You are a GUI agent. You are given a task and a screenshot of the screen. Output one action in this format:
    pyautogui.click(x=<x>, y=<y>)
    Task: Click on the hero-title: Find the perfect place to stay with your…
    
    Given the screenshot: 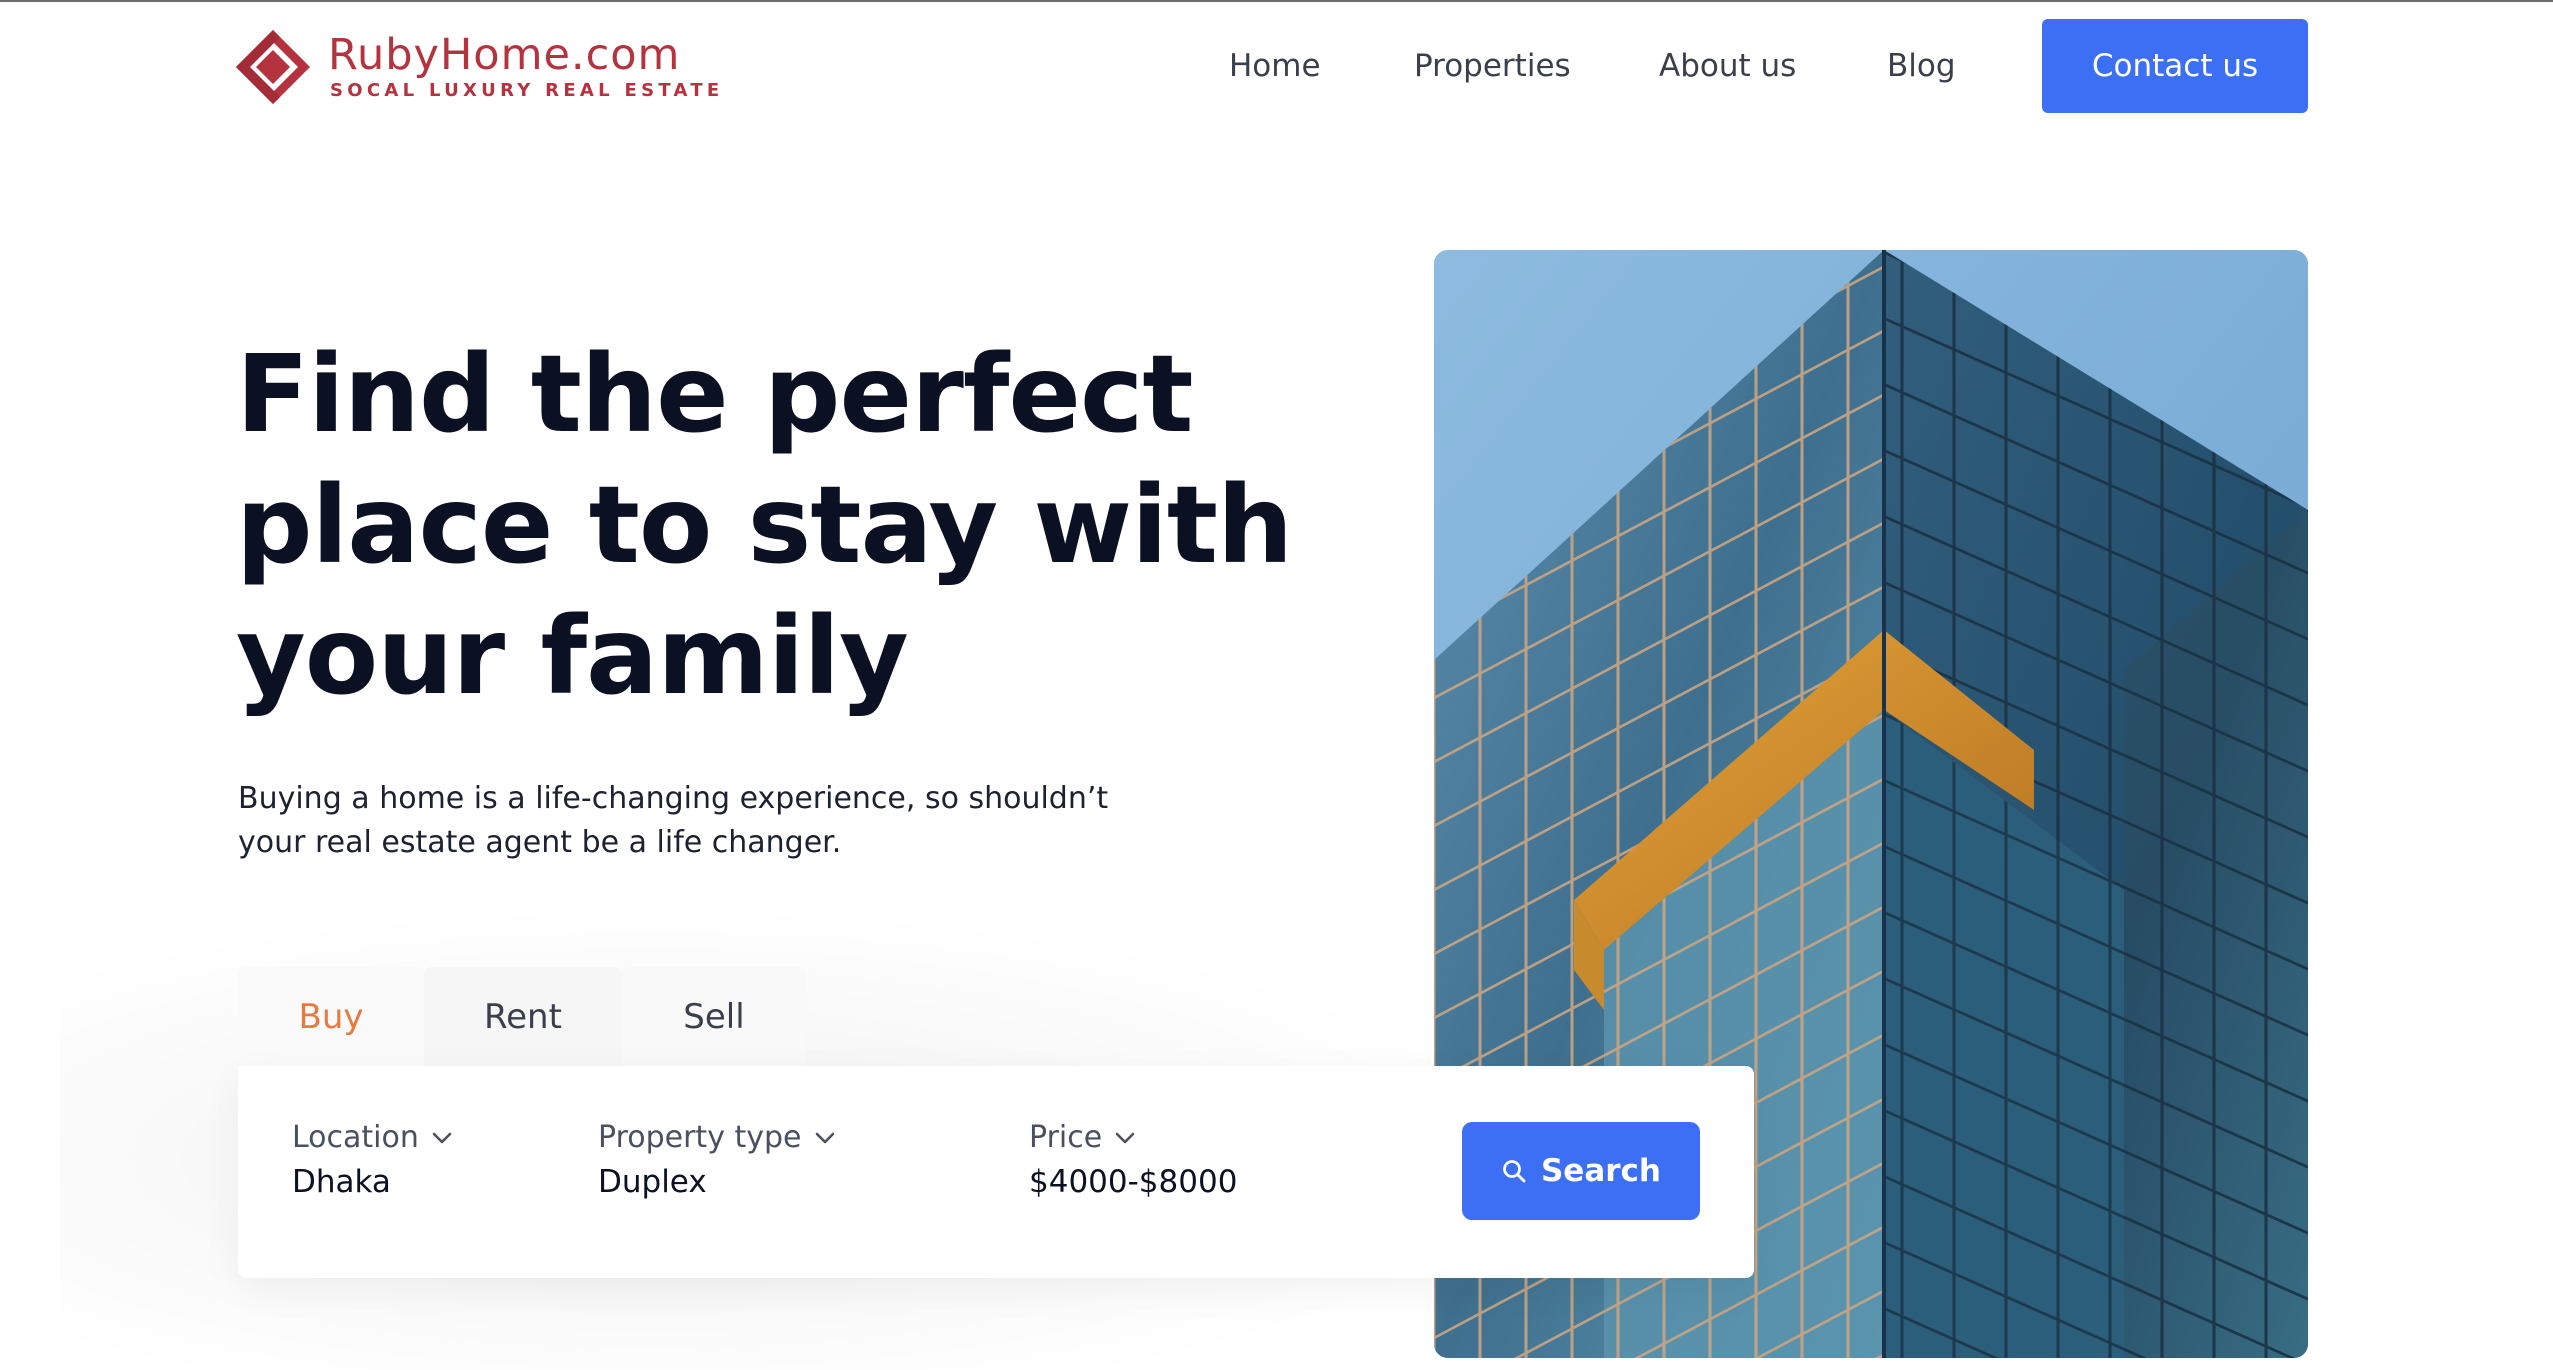 What is the action you would take?
    pyautogui.click(x=811, y=526)
    